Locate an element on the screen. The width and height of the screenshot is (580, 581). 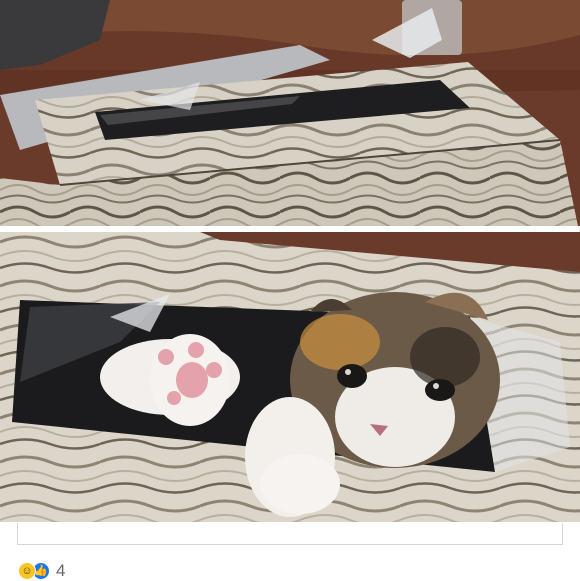
haha-emoji-icon: ☺ is located at coordinates (27, 571).